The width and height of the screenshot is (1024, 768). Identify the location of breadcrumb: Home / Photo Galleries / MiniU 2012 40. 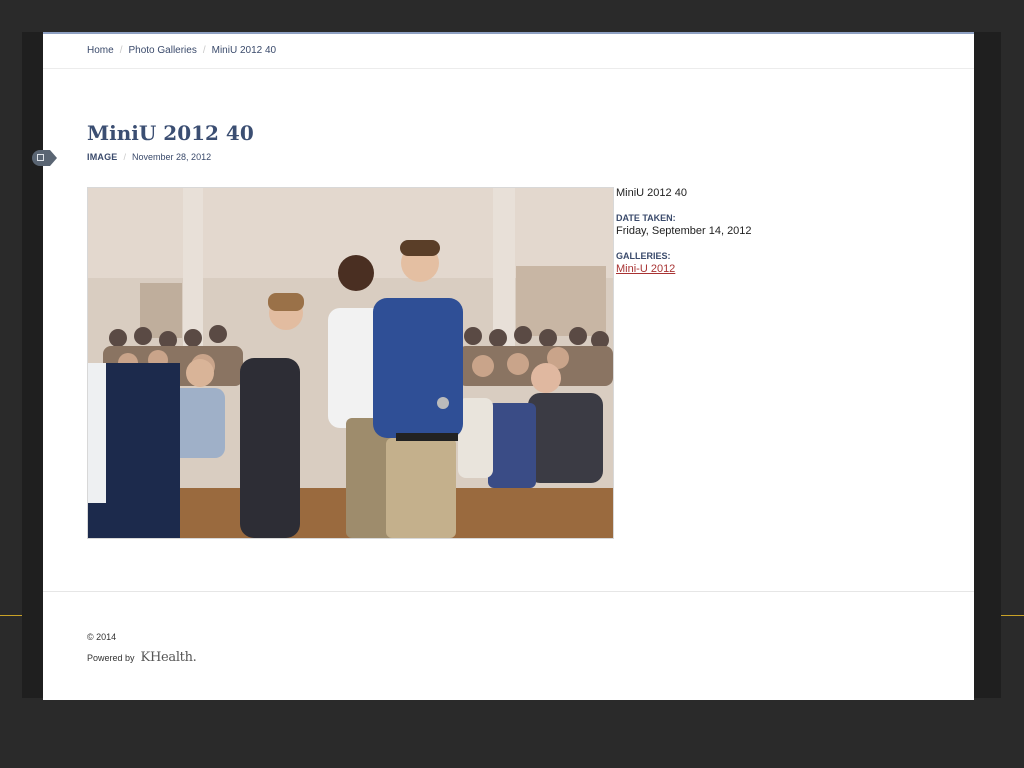
(181, 50).